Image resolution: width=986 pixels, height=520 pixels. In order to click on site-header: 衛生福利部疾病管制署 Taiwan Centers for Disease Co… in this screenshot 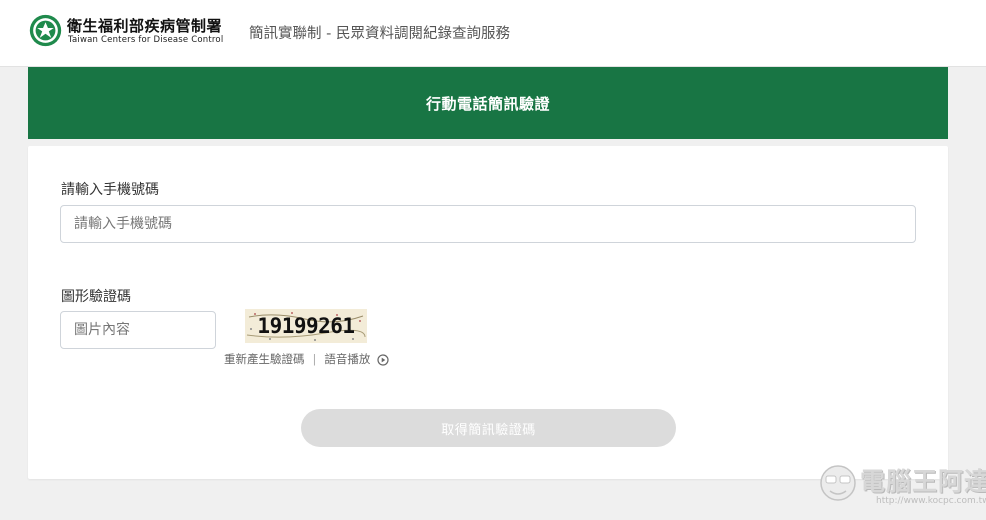, I will do `click(493, 33)`.